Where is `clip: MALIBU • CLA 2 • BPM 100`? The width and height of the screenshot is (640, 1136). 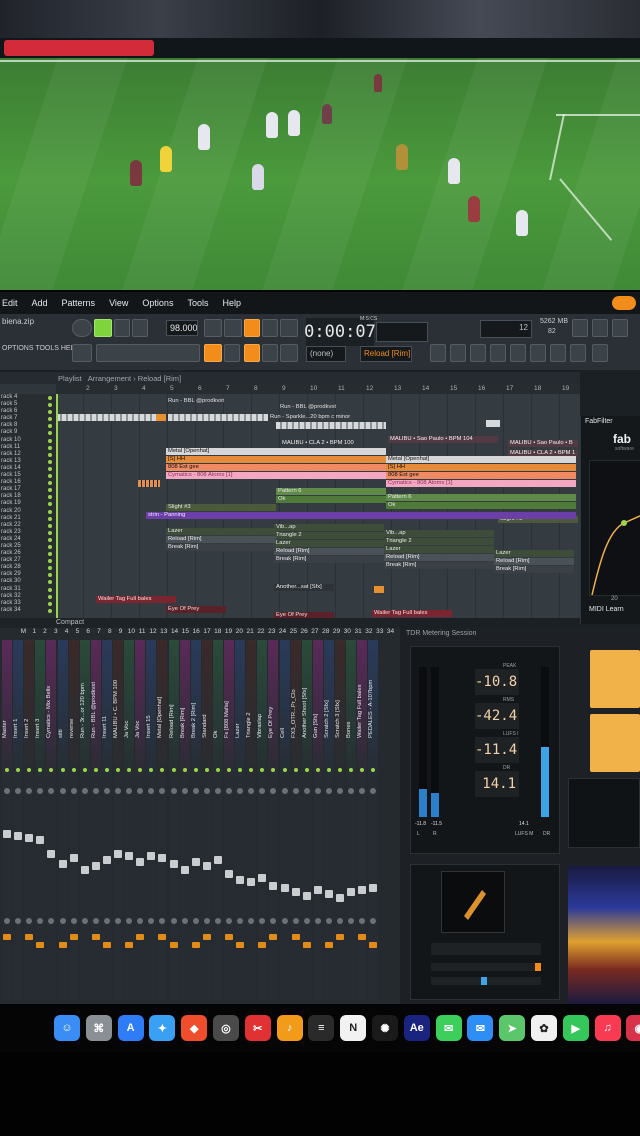
clip: MALIBU • CLA 2 • BPM 100 is located at coordinates (333, 443).